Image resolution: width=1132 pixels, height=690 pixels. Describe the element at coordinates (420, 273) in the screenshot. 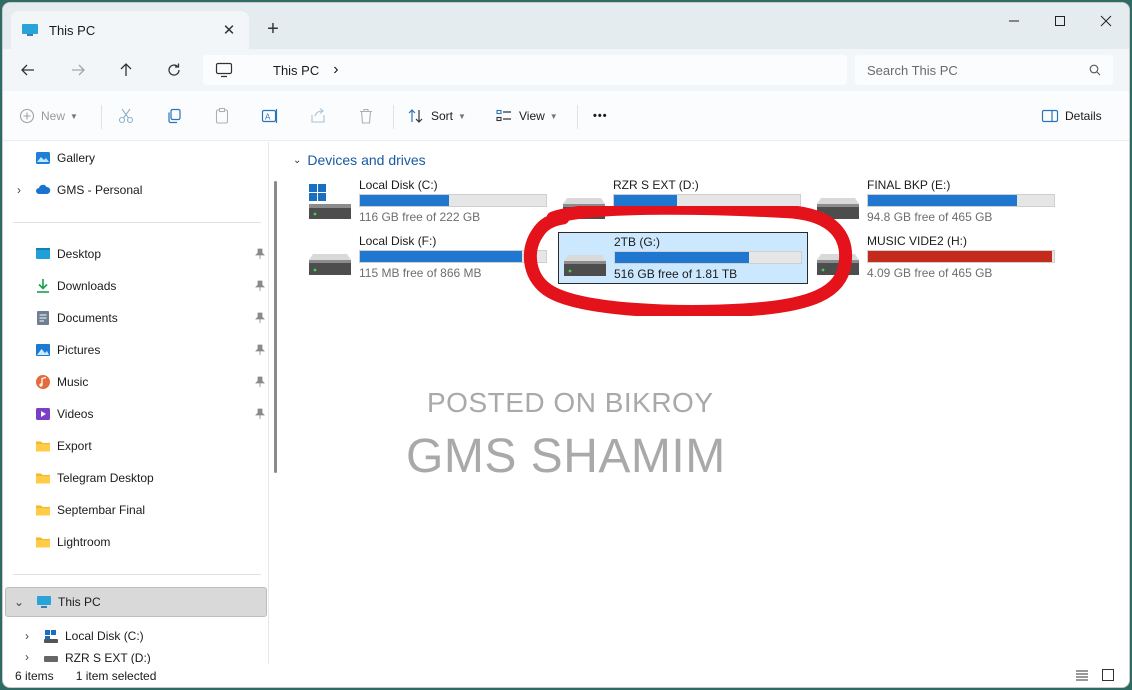

I see `drive-free-space: 115 MB free of 866 MB` at that location.